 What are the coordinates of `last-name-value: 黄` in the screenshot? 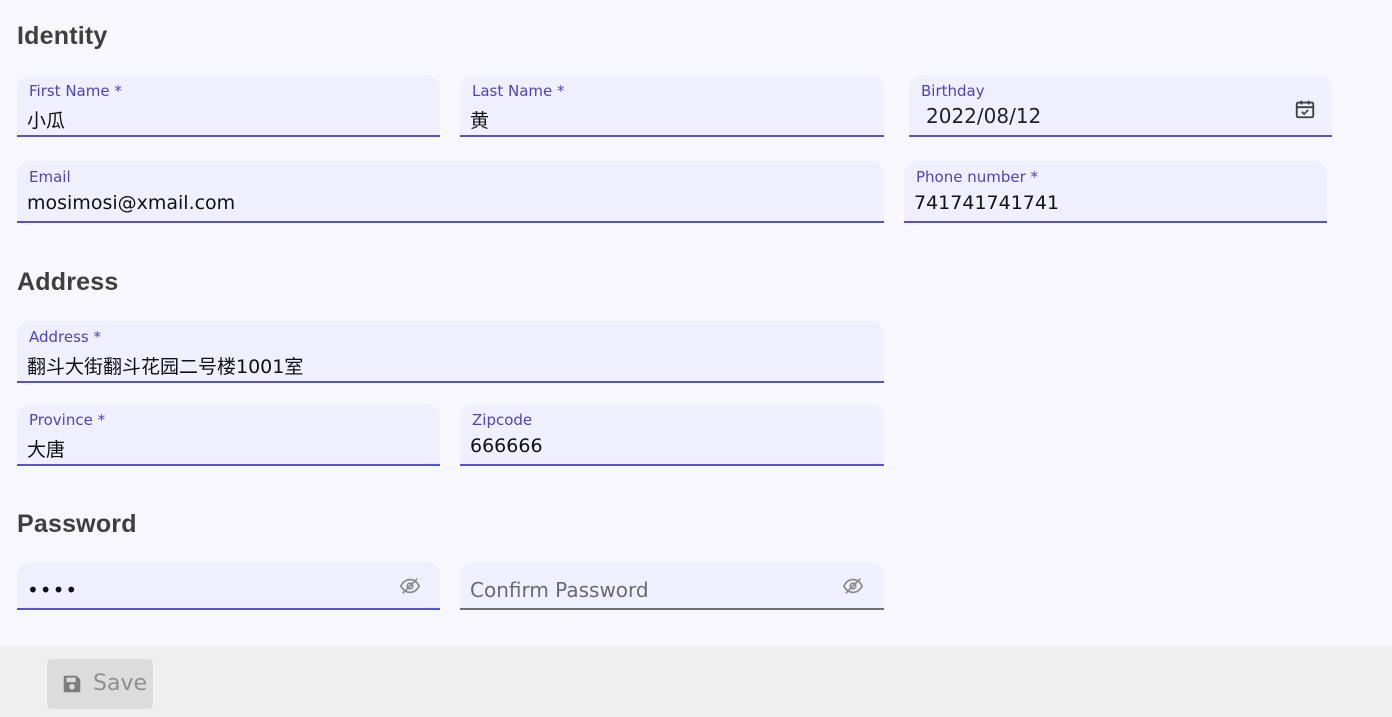 It's located at (479, 119).